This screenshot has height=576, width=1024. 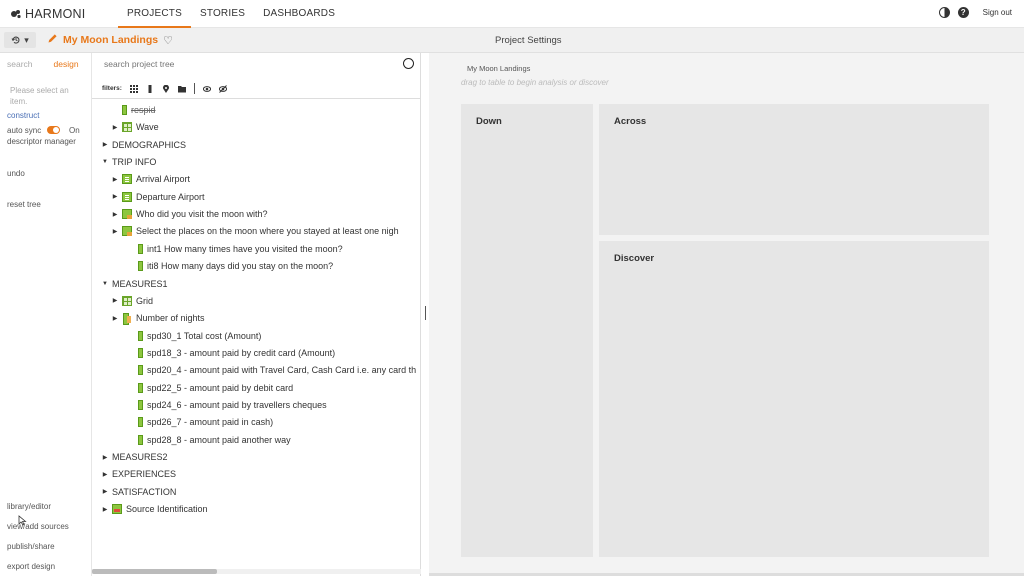 I want to click on tree-row-label: Departure Airport, so click(x=170, y=196).